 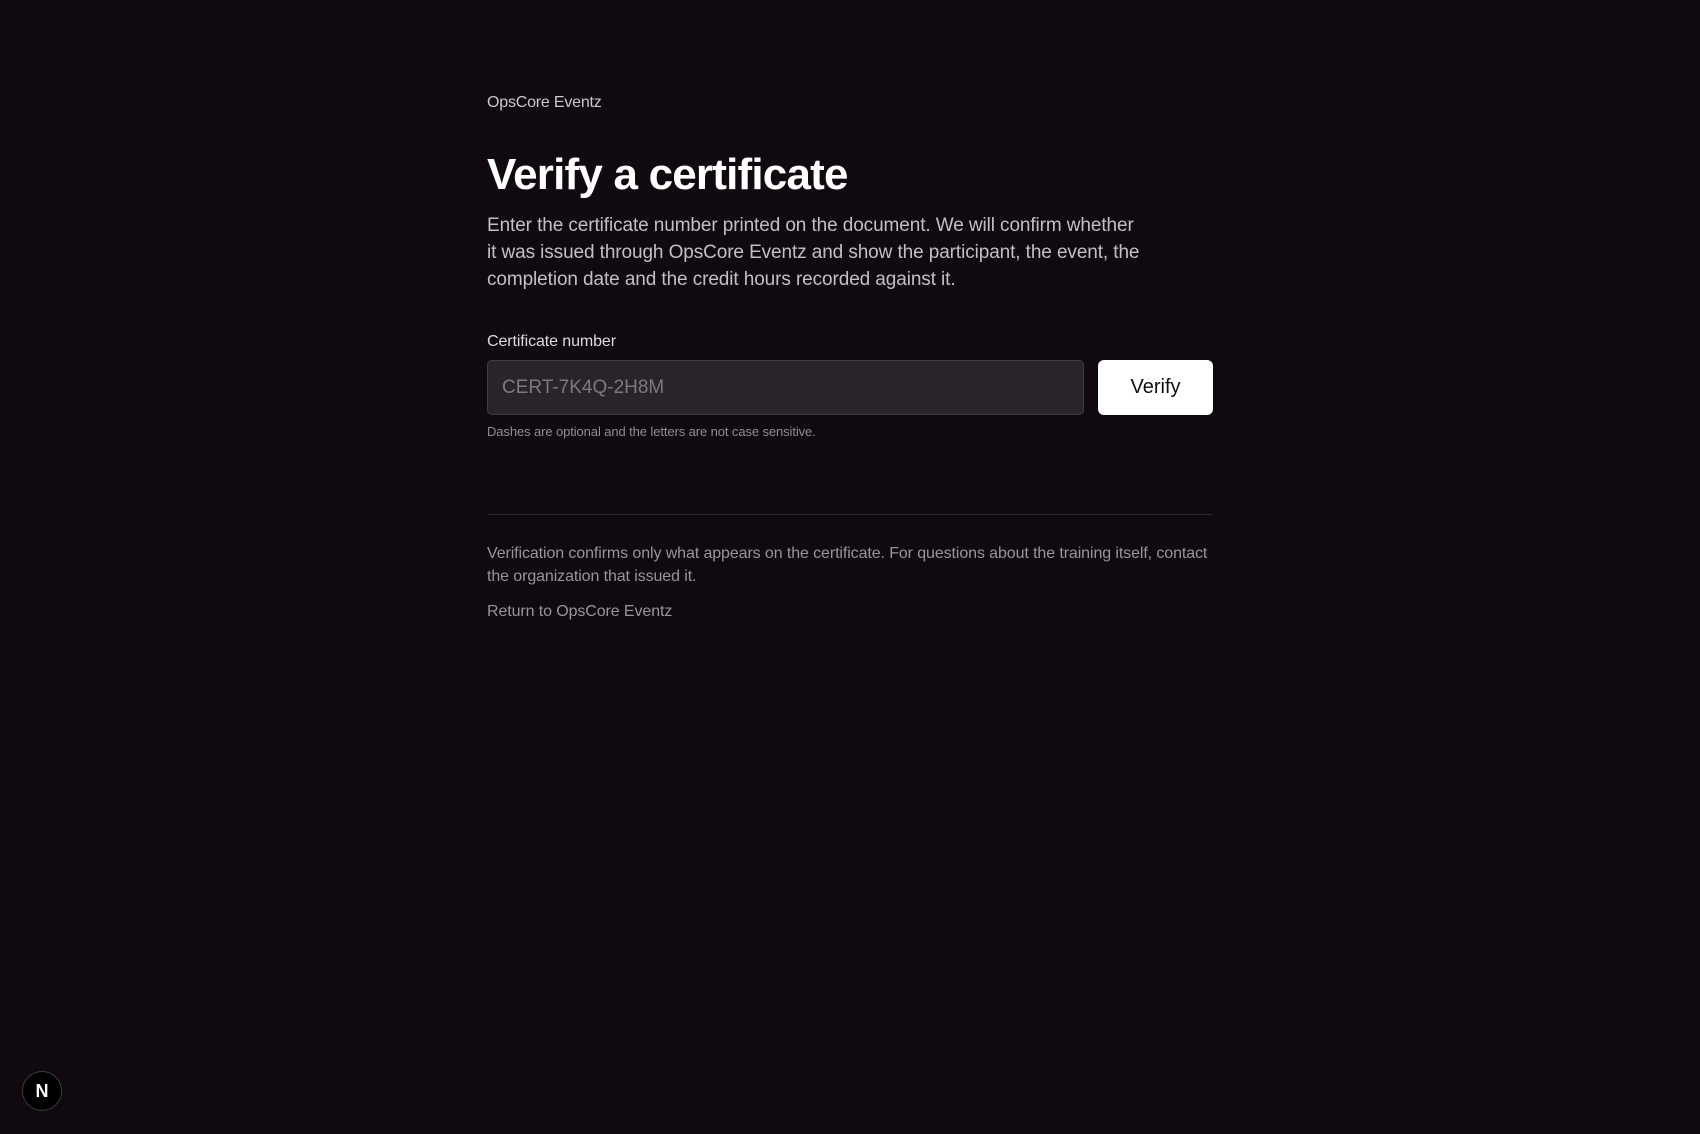 What do you see at coordinates (1155, 387) in the screenshot?
I see `verify-button: Verify` at bounding box center [1155, 387].